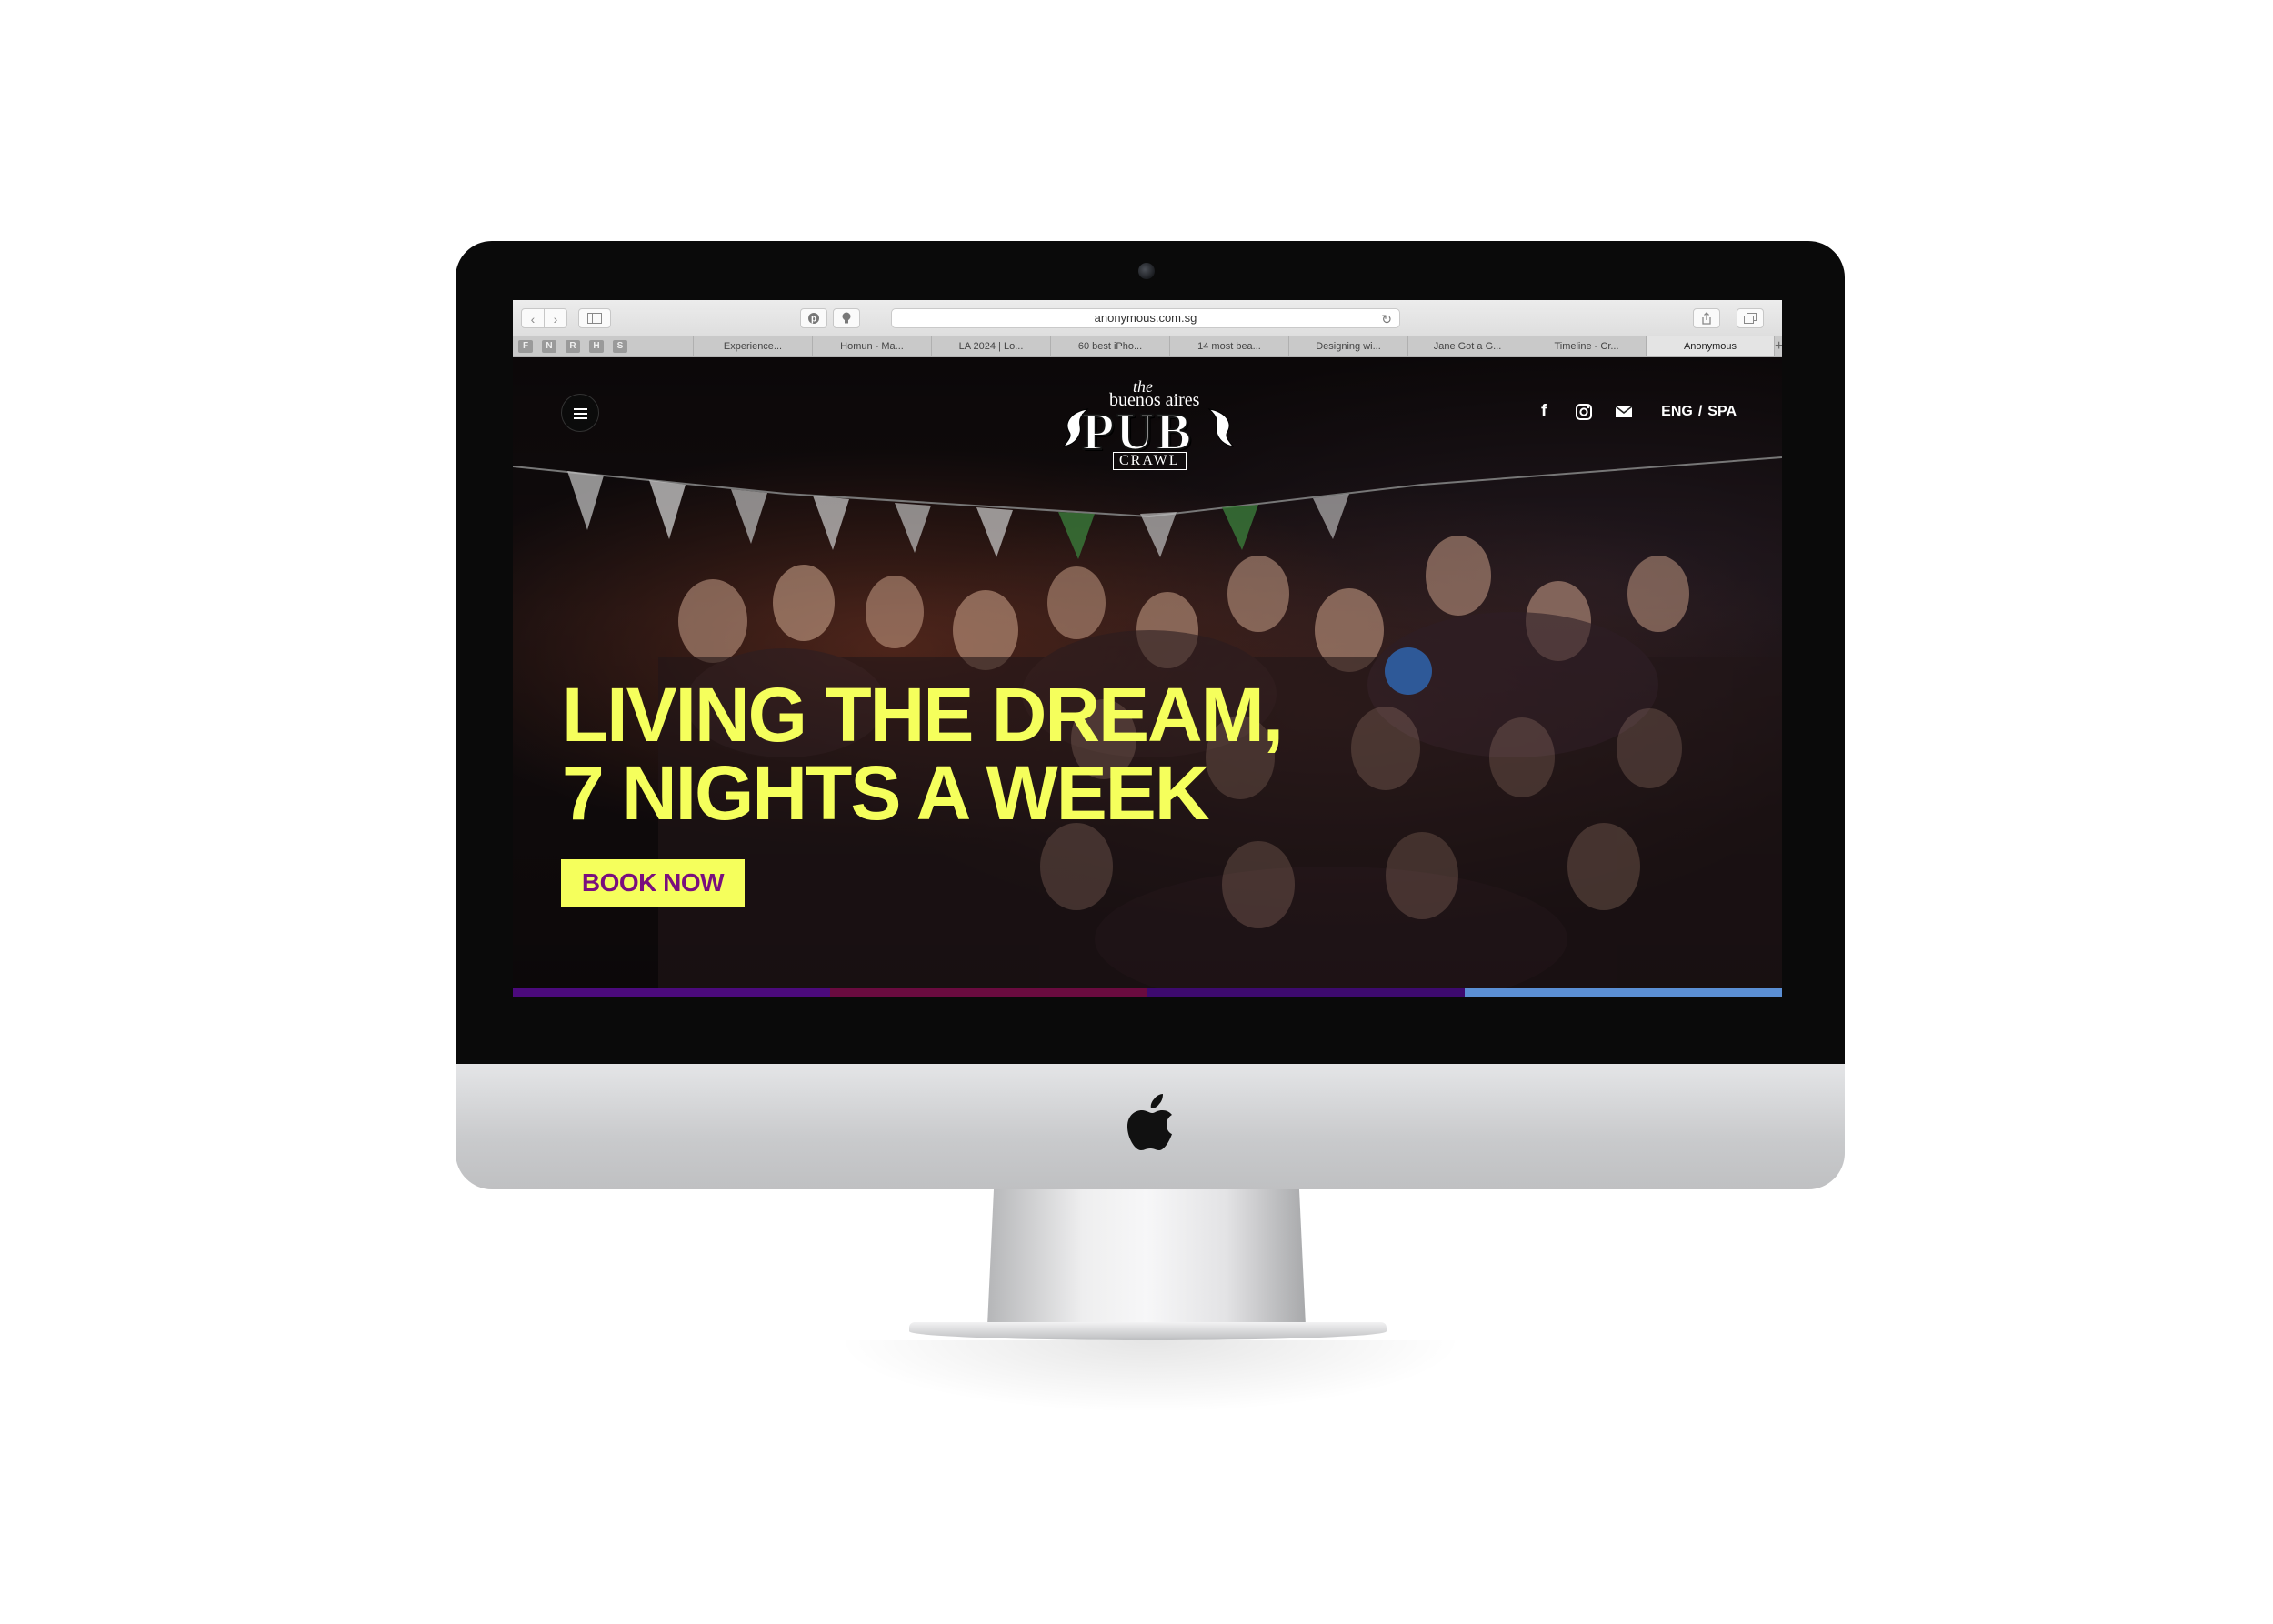 This screenshot has width=2273, height=1624. I want to click on hero-headline-line2: 7 NIGHTS A WEEK, so click(885, 793).